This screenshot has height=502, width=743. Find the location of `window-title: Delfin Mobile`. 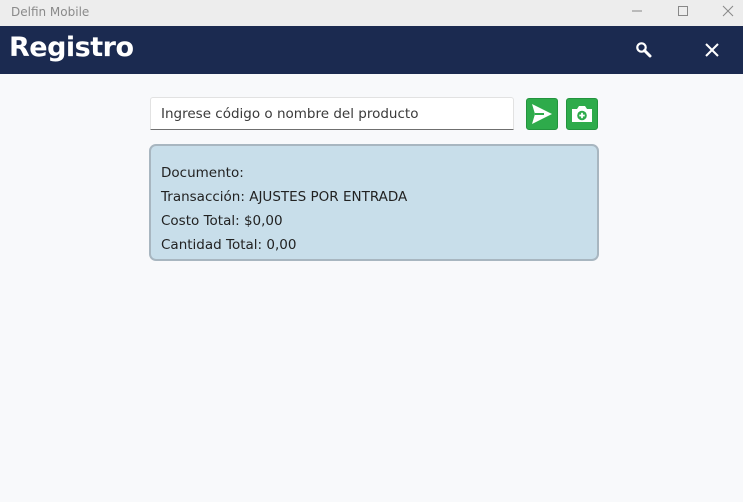

window-title: Delfin Mobile is located at coordinates (50, 12).